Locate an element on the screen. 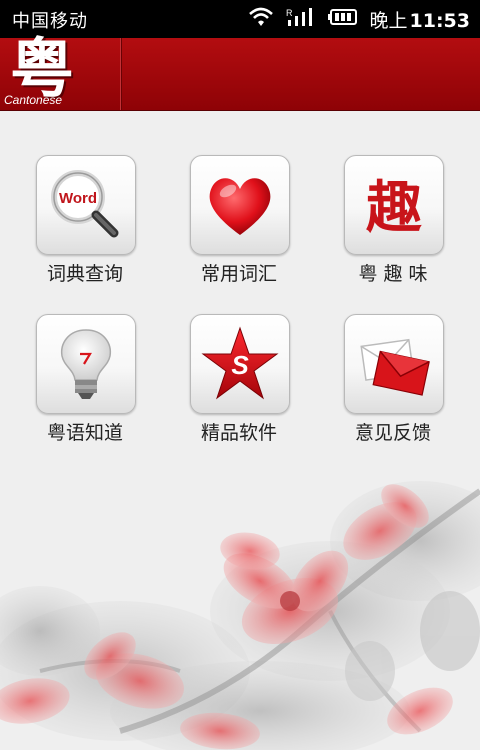  dictionary-search-icon: Word is located at coordinates (85, 204).